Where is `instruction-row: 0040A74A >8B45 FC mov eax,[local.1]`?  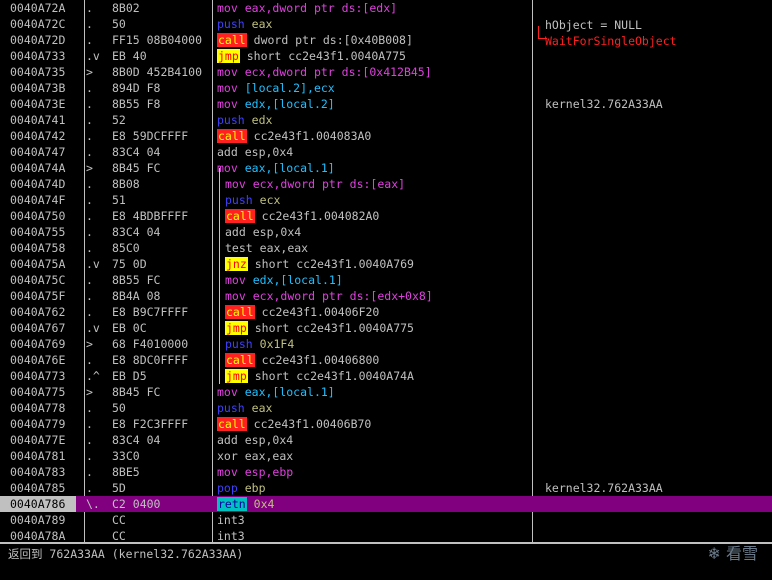 instruction-row: 0040A74A >8B45 FC mov eax,[local.1] is located at coordinates (386, 168).